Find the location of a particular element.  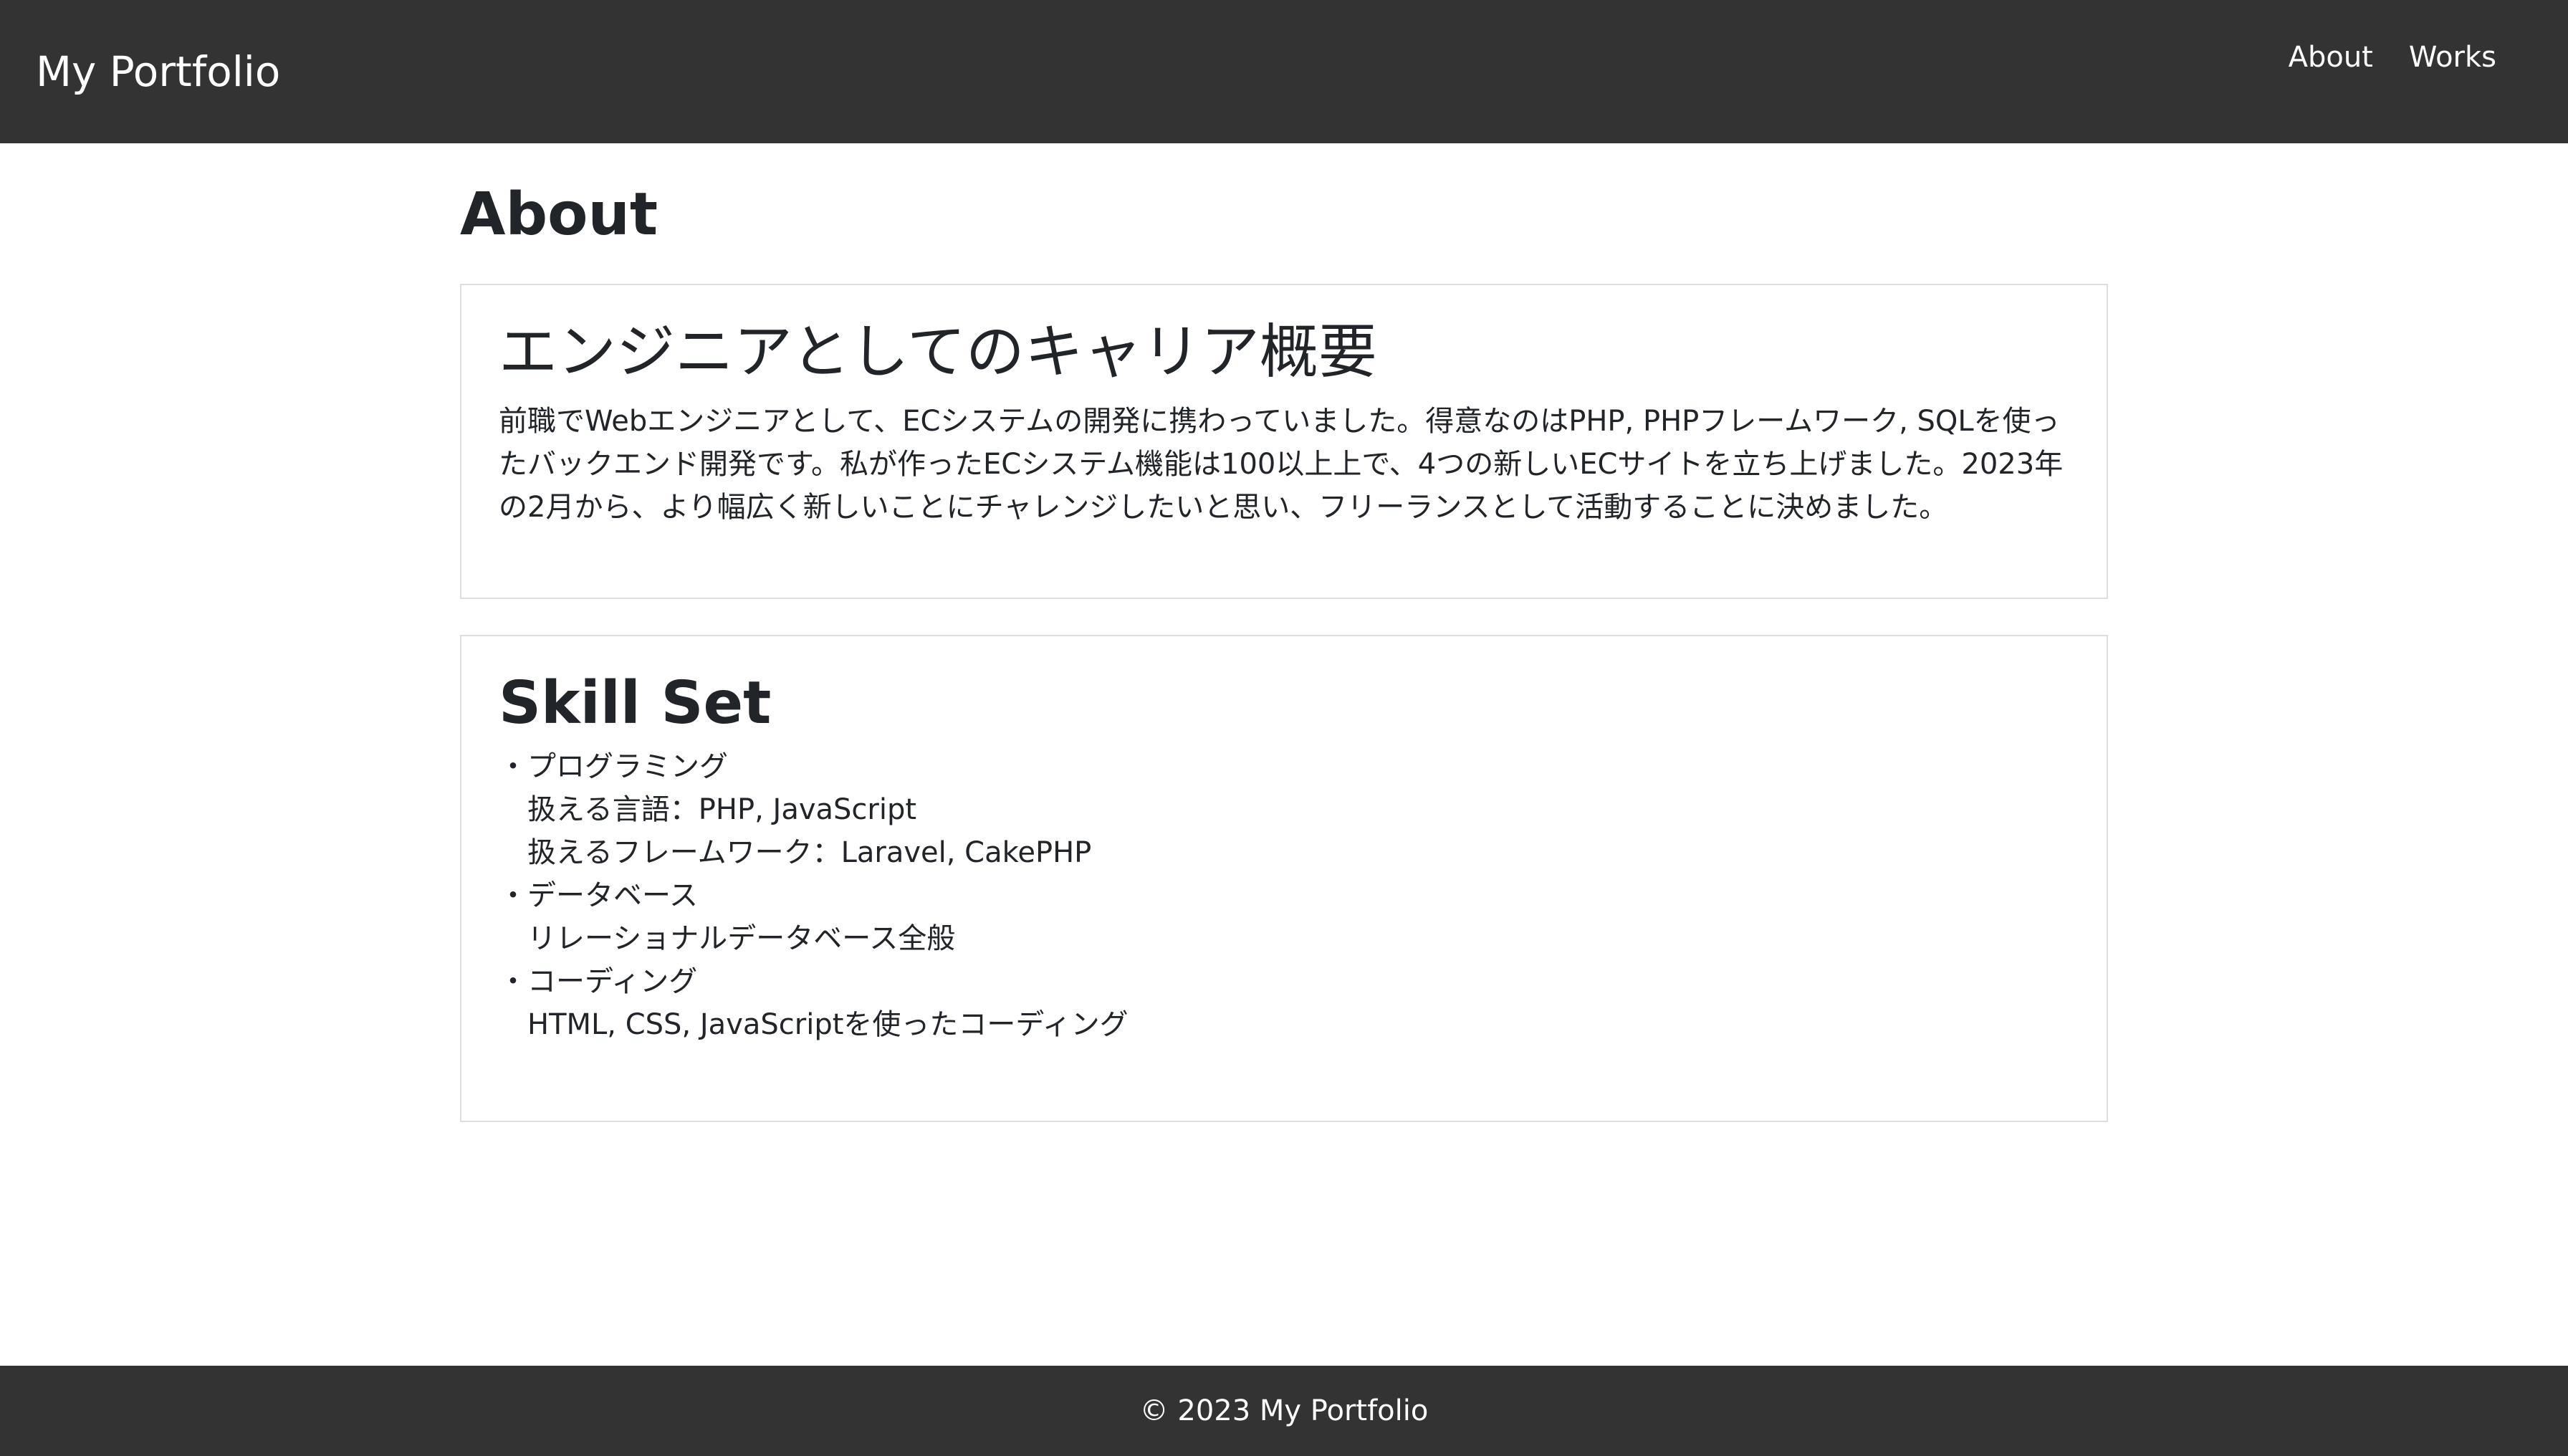

skill-detail: 扱えるフレームワーク：Laravel, CakePHP is located at coordinates (809, 852).